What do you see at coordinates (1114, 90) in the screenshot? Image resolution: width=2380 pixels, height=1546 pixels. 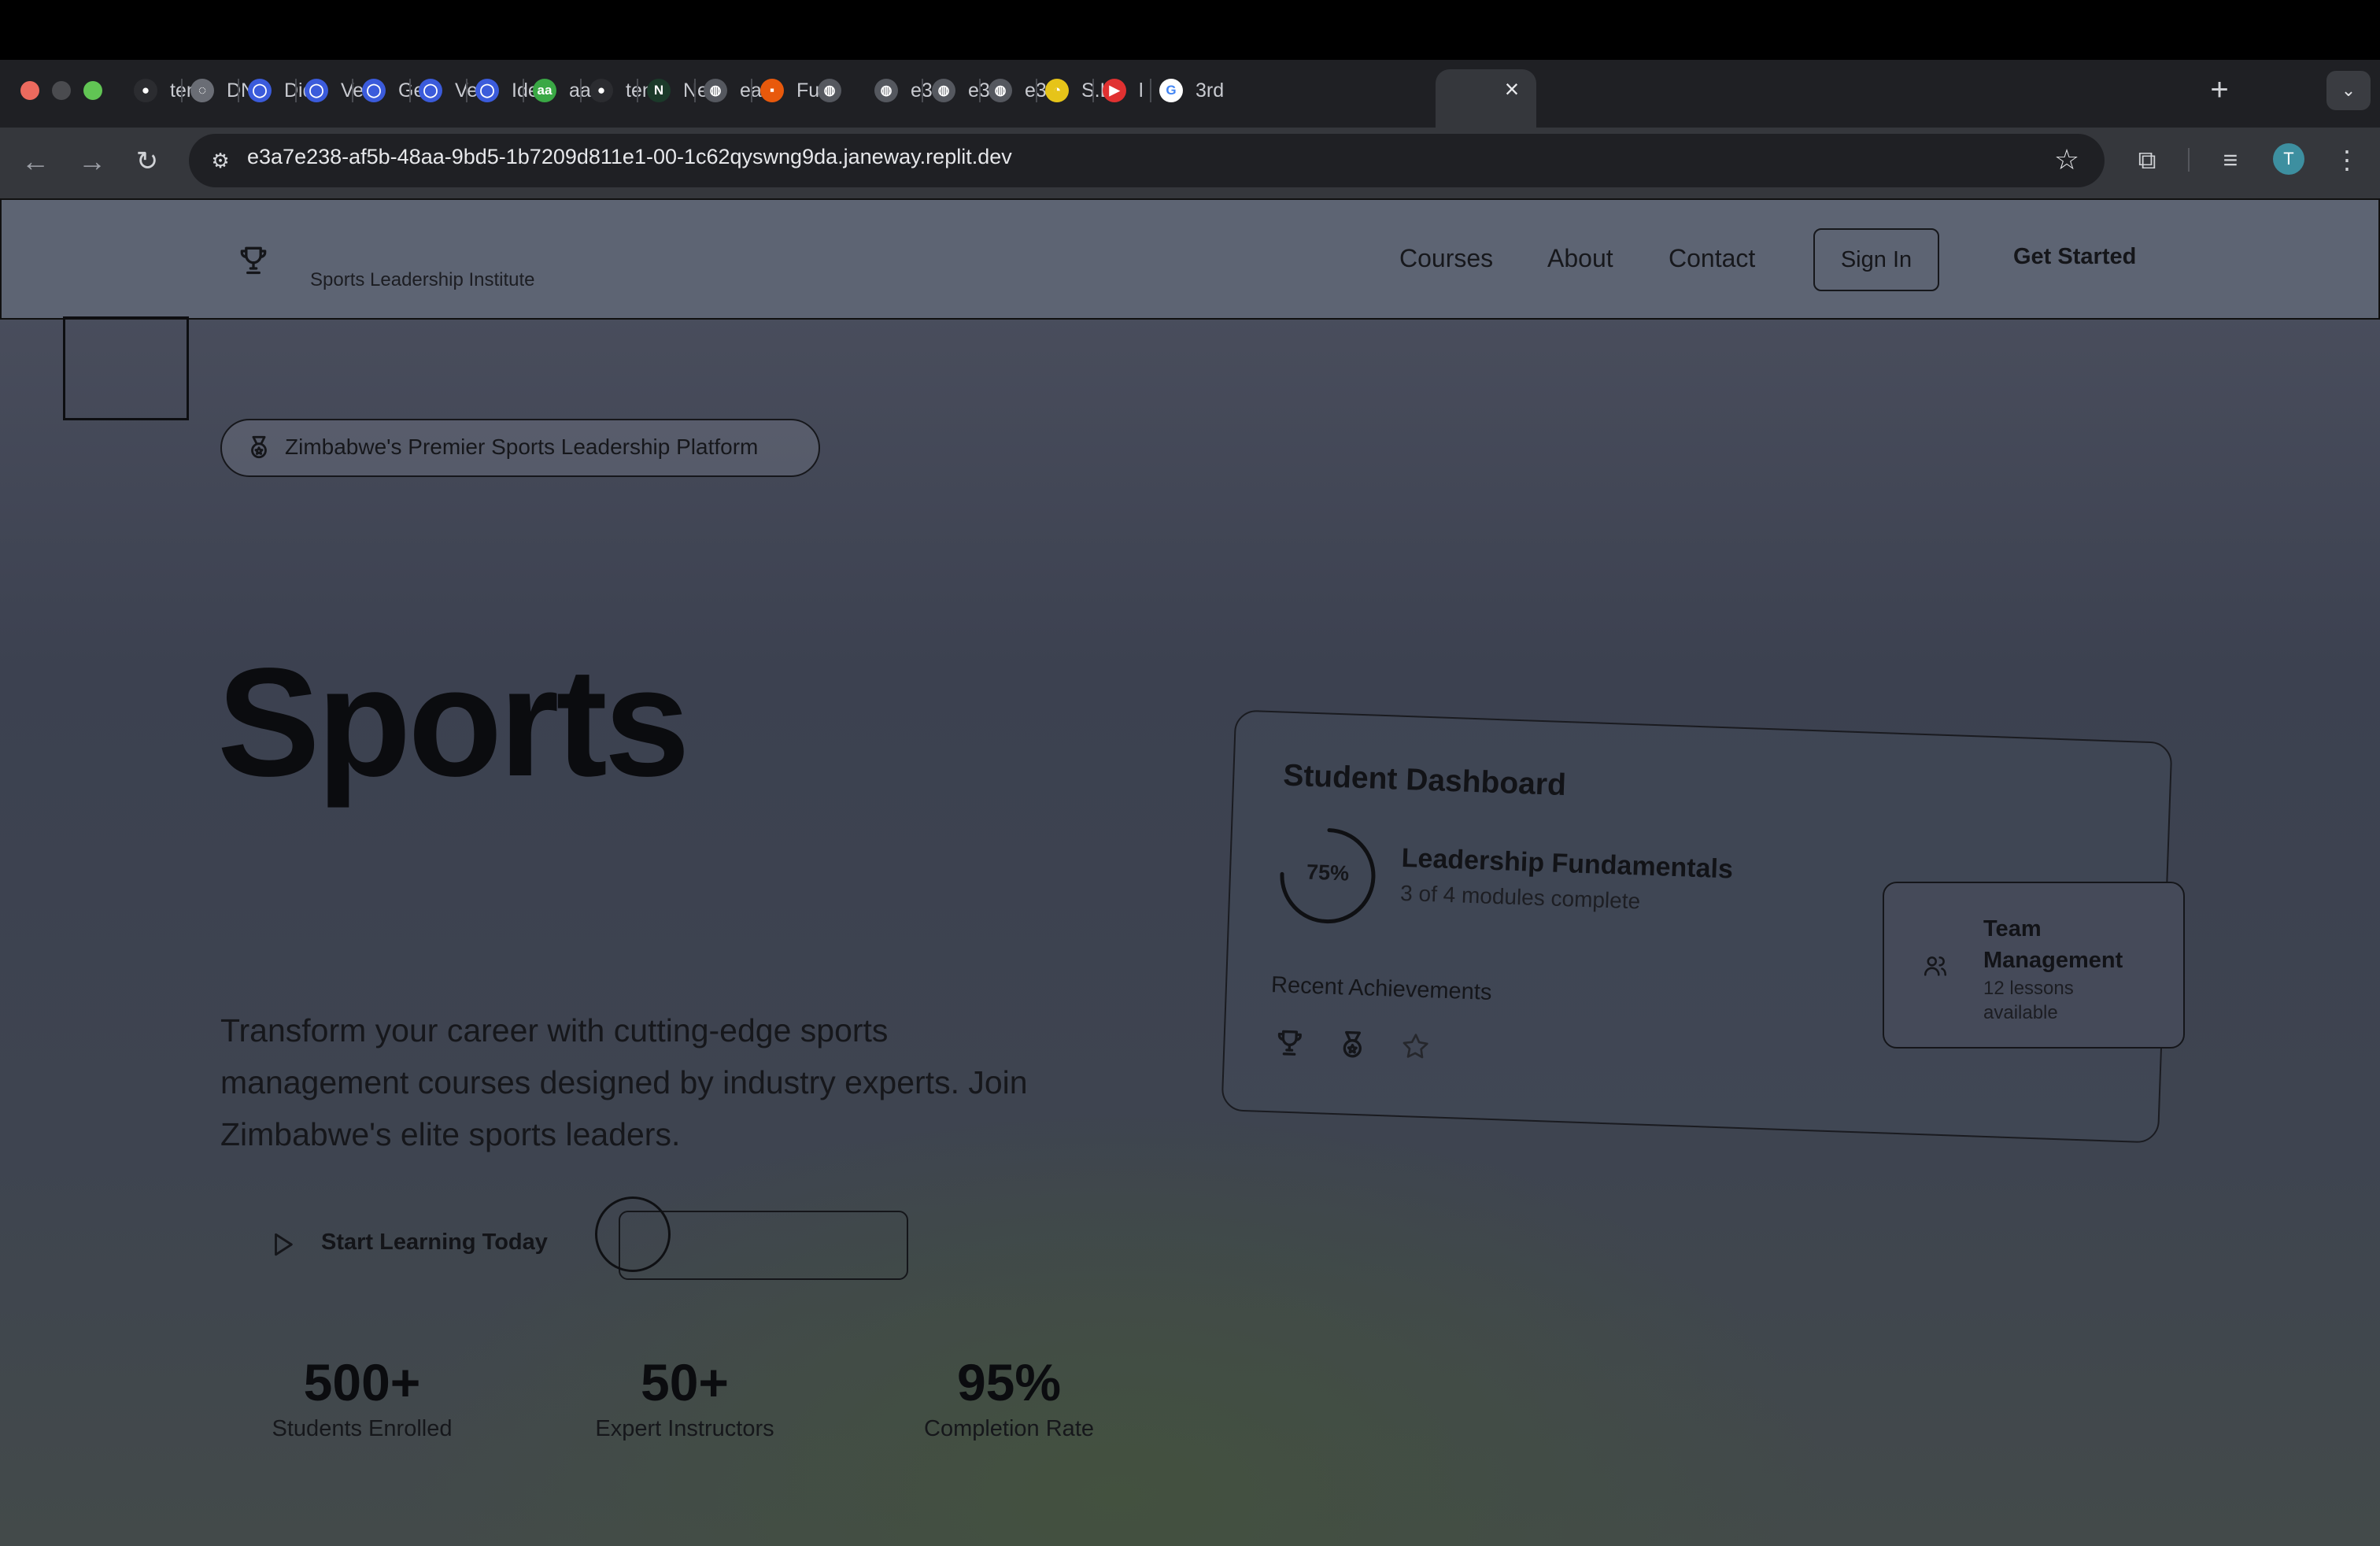 I see `youtube-icon: ▶` at bounding box center [1114, 90].